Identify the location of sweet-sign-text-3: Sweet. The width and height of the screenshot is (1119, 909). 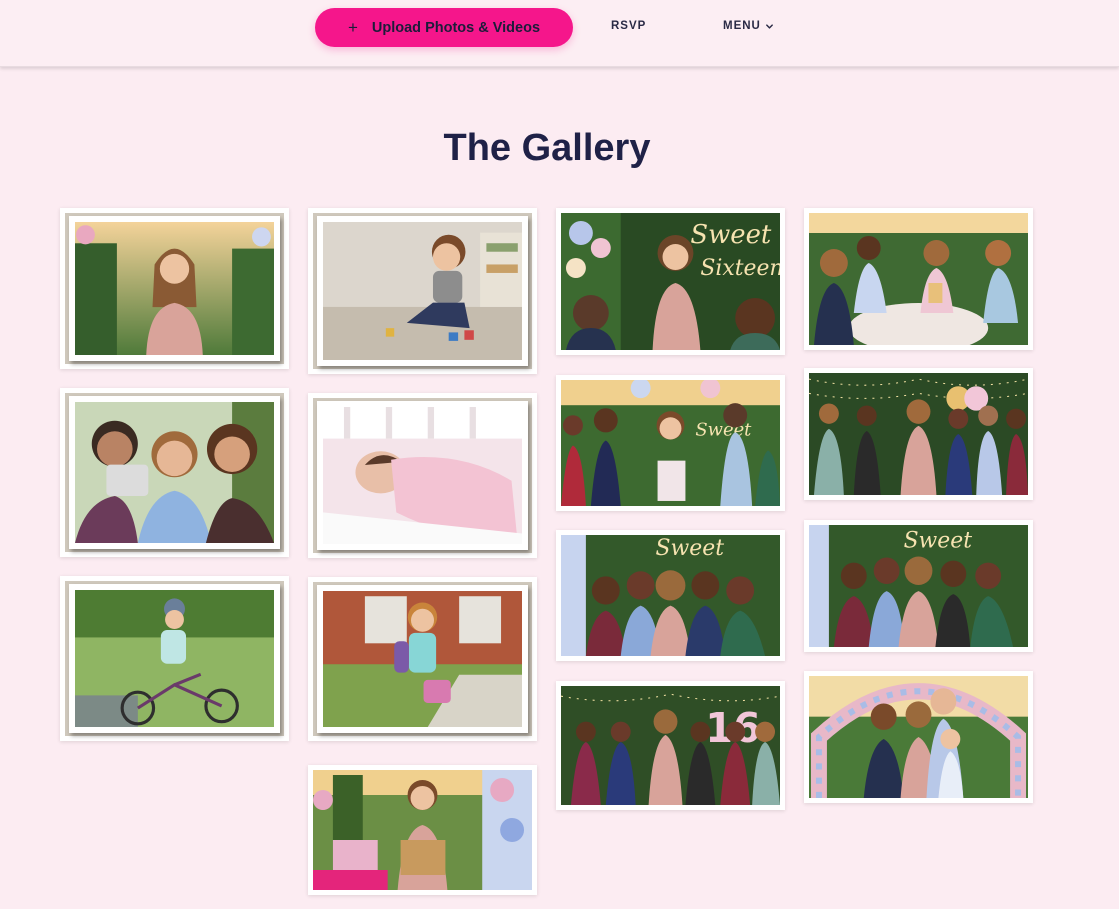
(690, 548).